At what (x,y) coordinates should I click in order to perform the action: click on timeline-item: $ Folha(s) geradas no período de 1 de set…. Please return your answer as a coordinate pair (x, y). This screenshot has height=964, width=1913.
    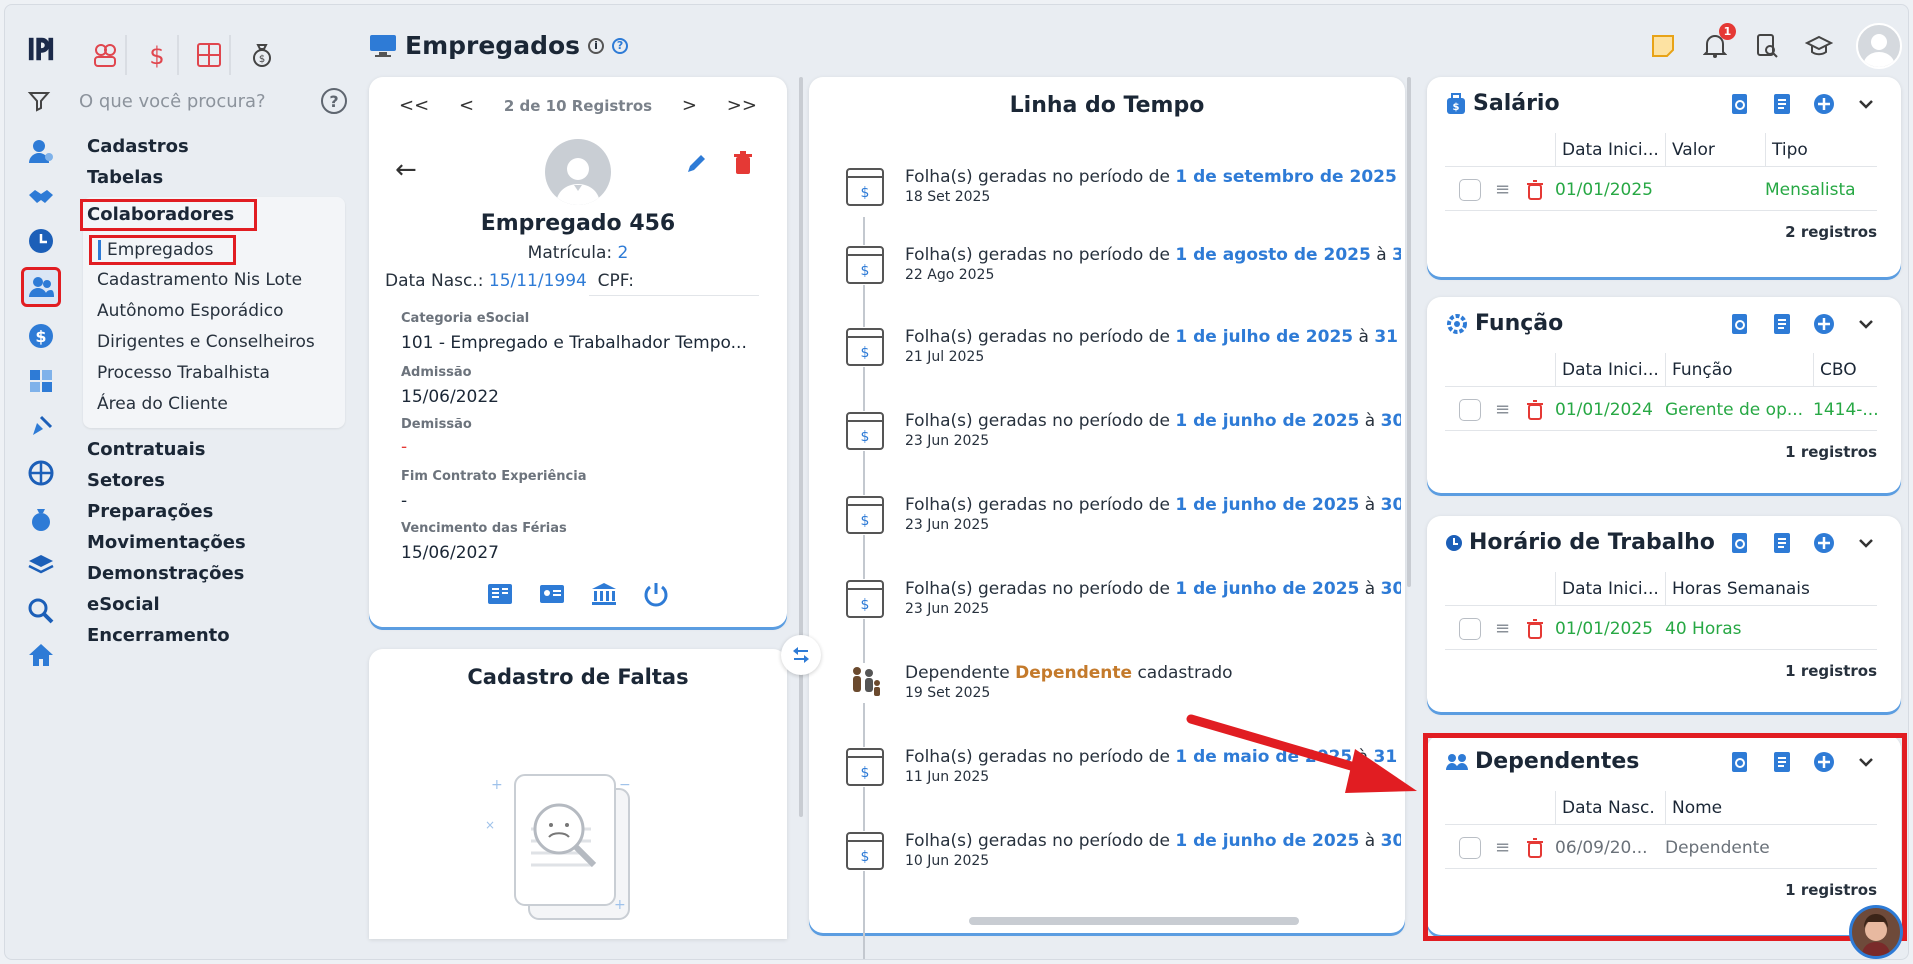
    Looking at the image, I should click on (1121, 190).